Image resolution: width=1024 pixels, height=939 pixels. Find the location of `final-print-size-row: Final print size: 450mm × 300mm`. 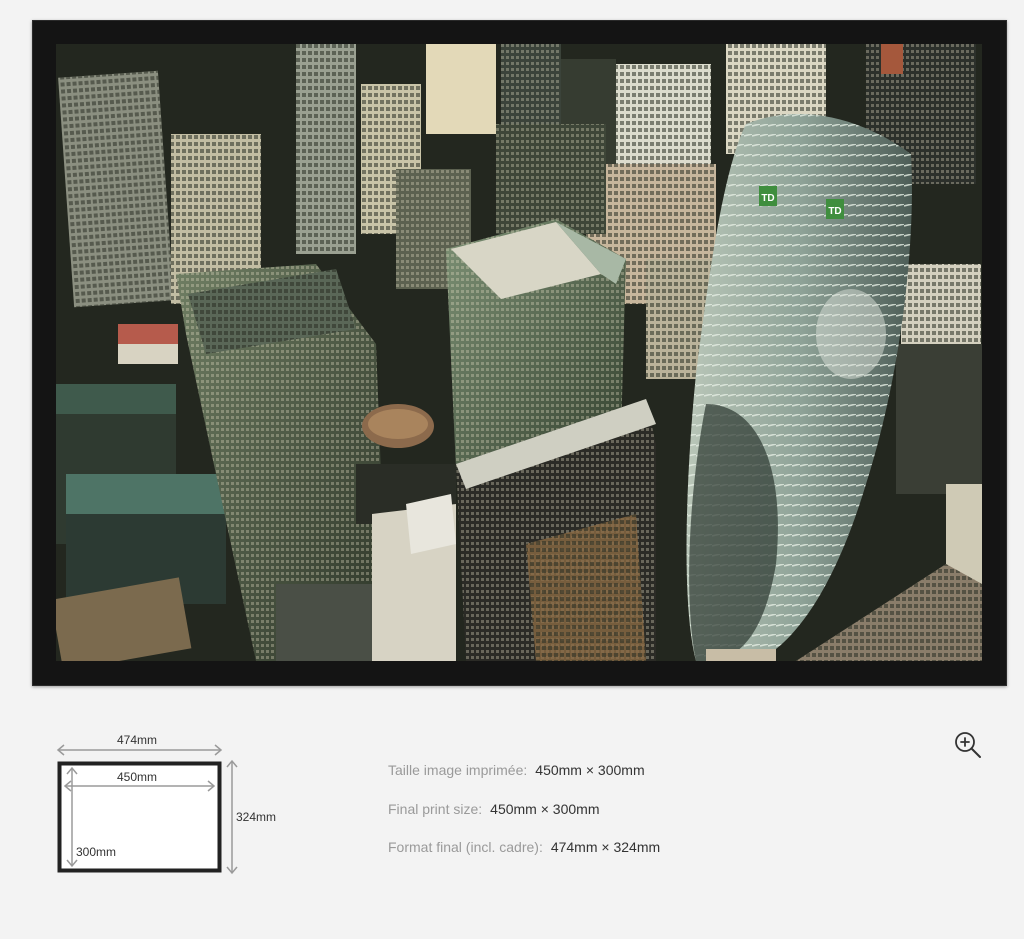

final-print-size-row: Final print size: 450mm × 300mm is located at coordinates (524, 818).